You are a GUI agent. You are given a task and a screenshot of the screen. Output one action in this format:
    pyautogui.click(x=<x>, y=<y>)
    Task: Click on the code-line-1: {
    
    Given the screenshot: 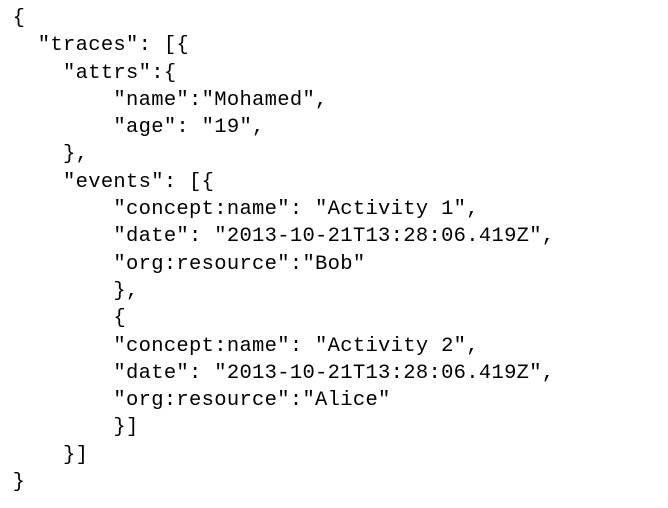 What is the action you would take?
    pyautogui.click(x=13, y=18)
    